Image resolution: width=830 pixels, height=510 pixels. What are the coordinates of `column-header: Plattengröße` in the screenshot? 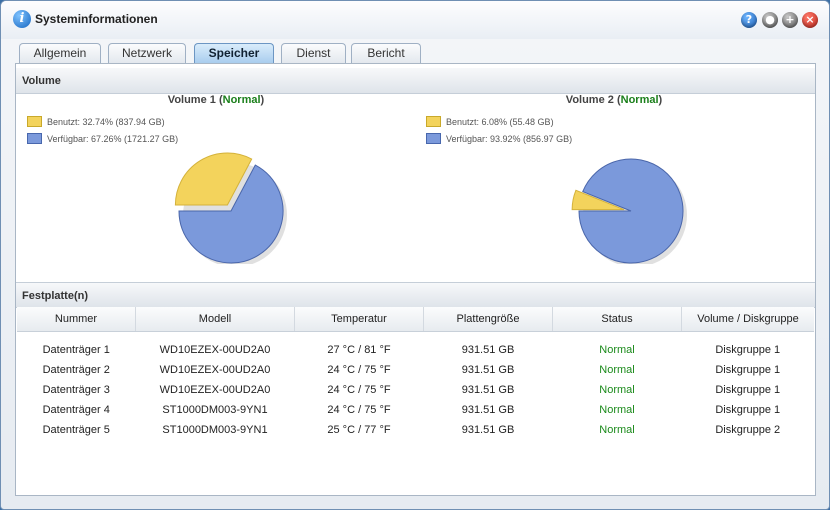 It's located at (488, 319).